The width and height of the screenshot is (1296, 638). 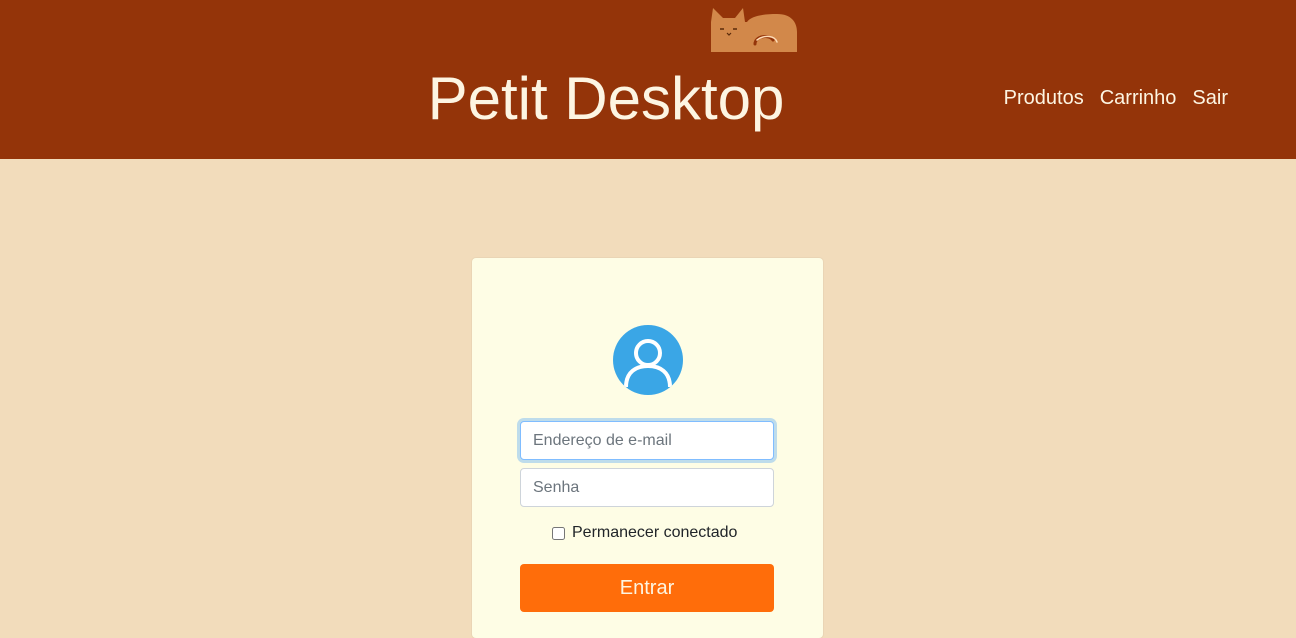 What do you see at coordinates (754, 30) in the screenshot?
I see `cat-logo-icon` at bounding box center [754, 30].